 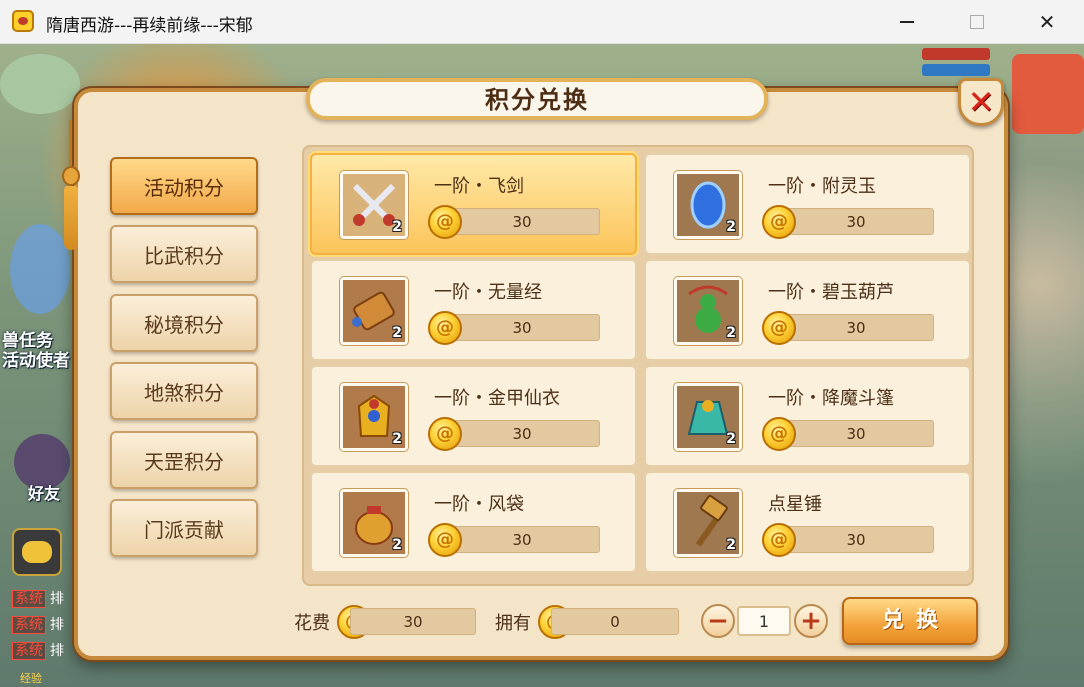 What do you see at coordinates (473, 204) in the screenshot?
I see `item-card: 2 一阶・飞剑 30` at bounding box center [473, 204].